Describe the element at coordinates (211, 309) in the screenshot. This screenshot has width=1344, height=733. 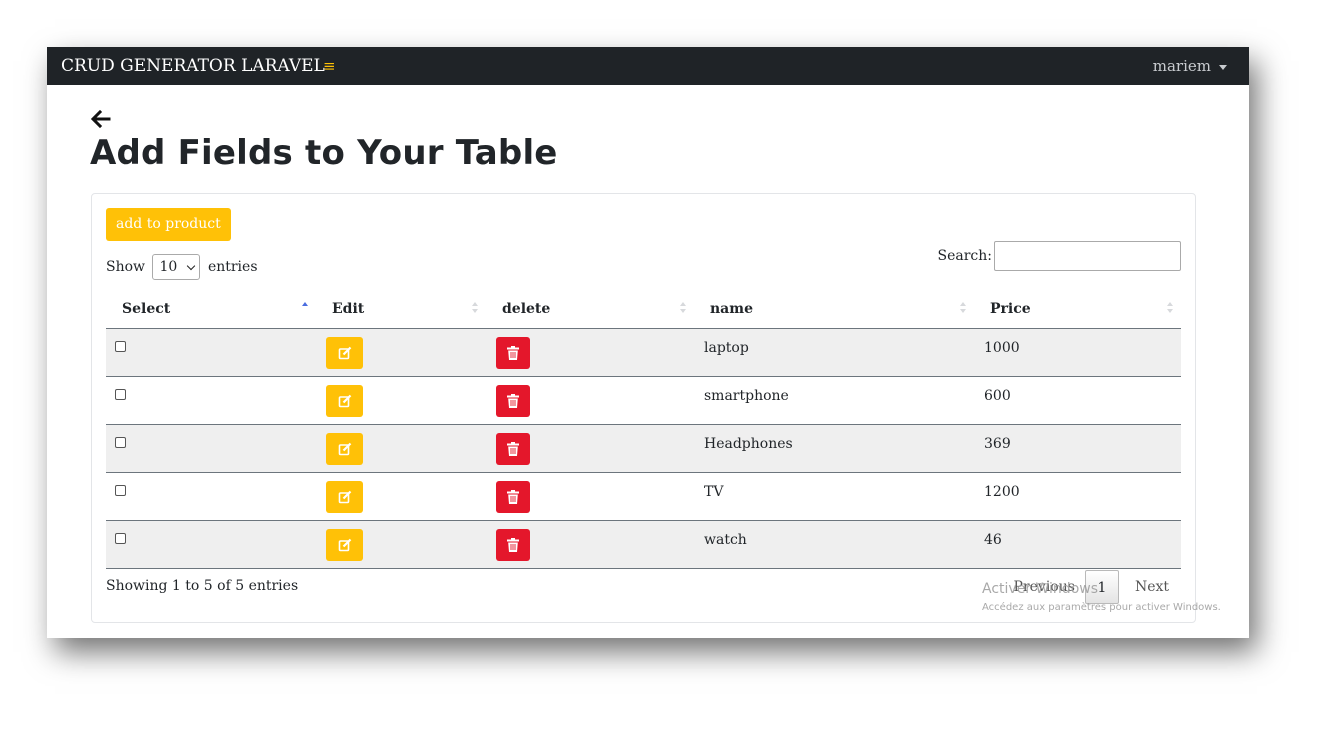
I see `column-header-select: Select` at that location.